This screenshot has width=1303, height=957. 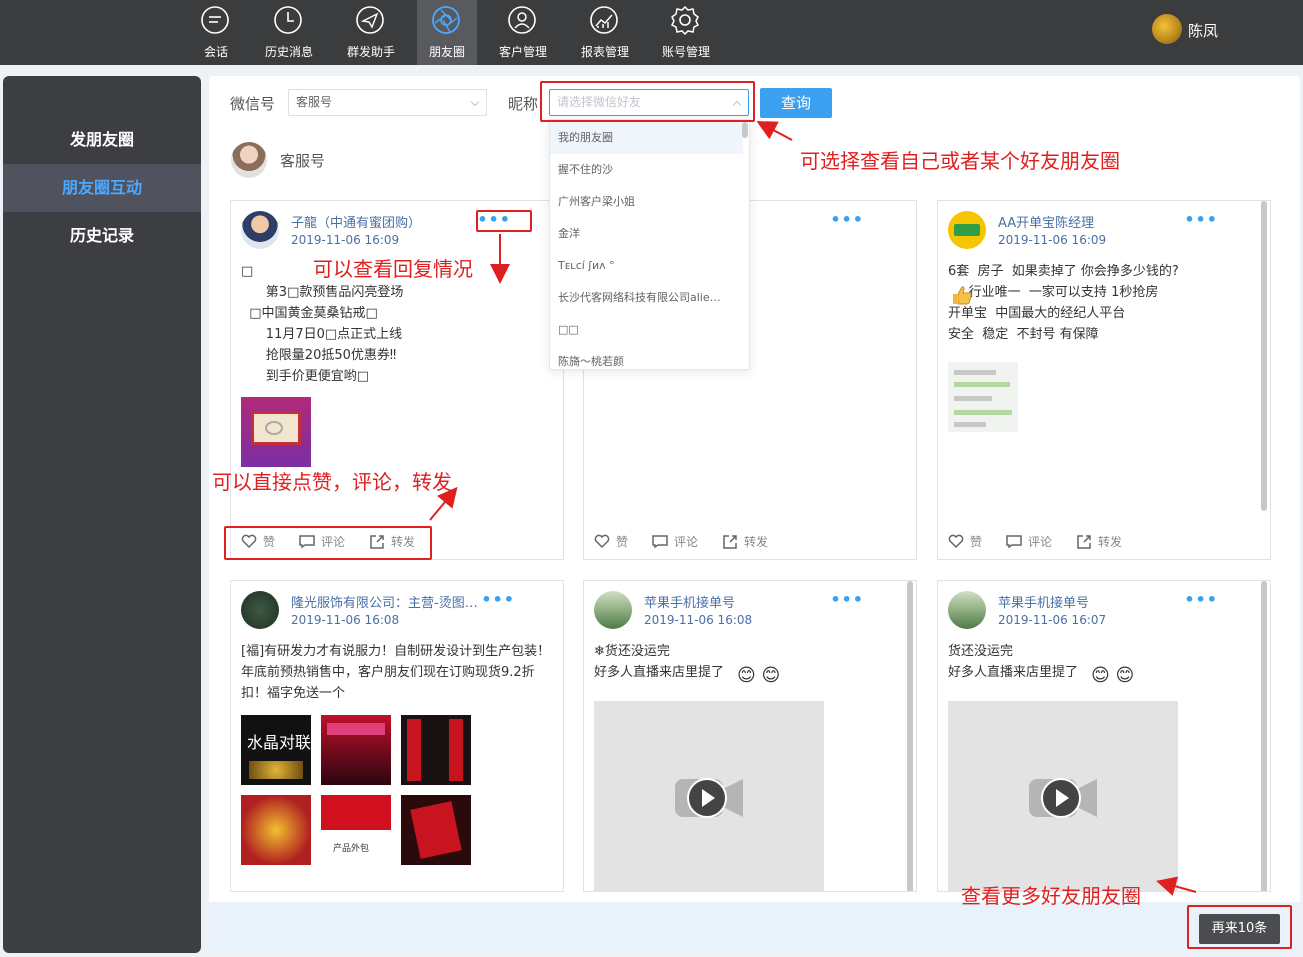 I want to click on dropdown-option: □□, so click(x=646, y=330).